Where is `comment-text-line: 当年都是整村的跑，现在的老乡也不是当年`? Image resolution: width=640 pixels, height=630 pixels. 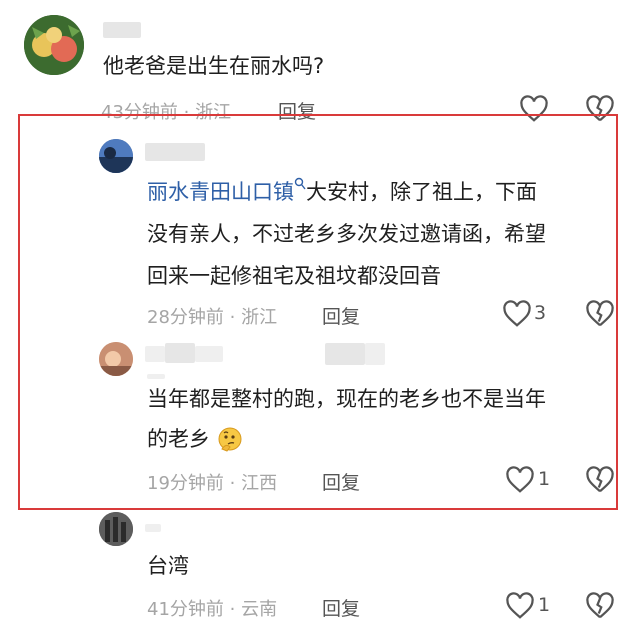 comment-text-line: 当年都是整村的跑，现在的老乡也不是当年 is located at coordinates (346, 399).